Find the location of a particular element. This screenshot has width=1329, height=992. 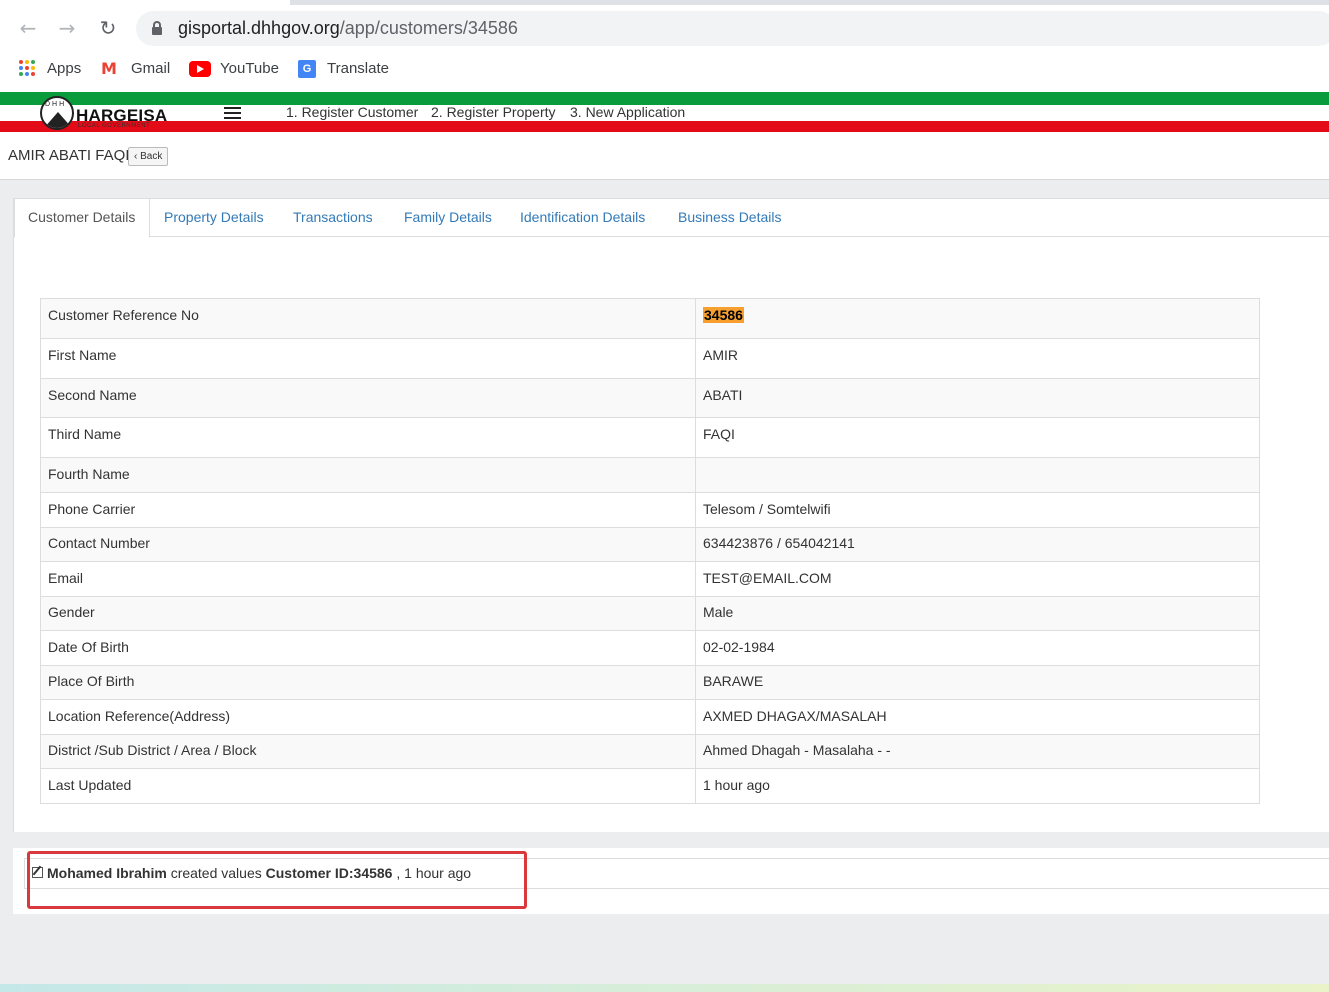

tab-identification-details: Identification Details is located at coordinates (582, 217).